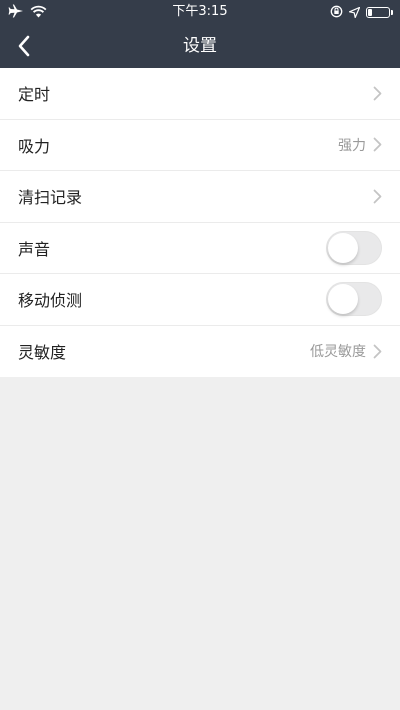  I want to click on settings-row-motion-detection: 移动侦测, so click(200, 300).